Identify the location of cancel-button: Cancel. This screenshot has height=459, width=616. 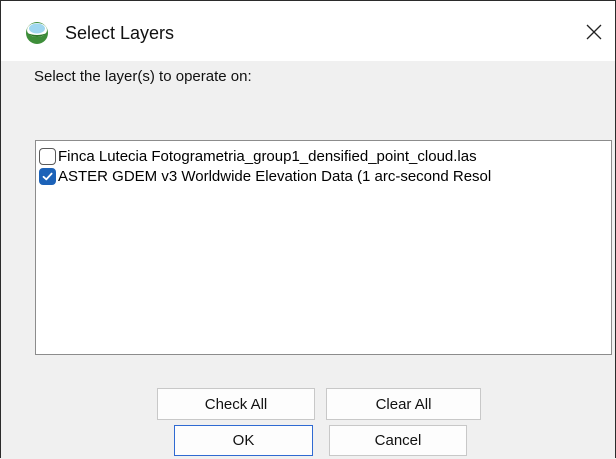
(398, 440).